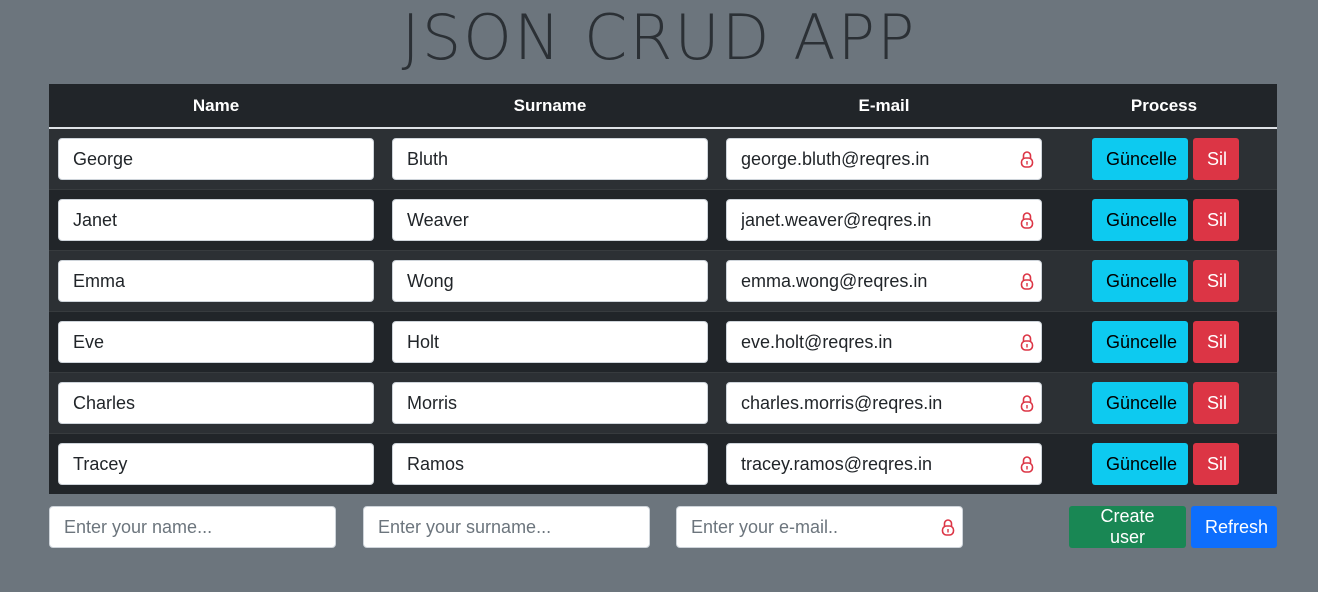 The image size is (1318, 592). Describe the element at coordinates (884, 105) in the screenshot. I see `column-header-email: E-mail` at that location.